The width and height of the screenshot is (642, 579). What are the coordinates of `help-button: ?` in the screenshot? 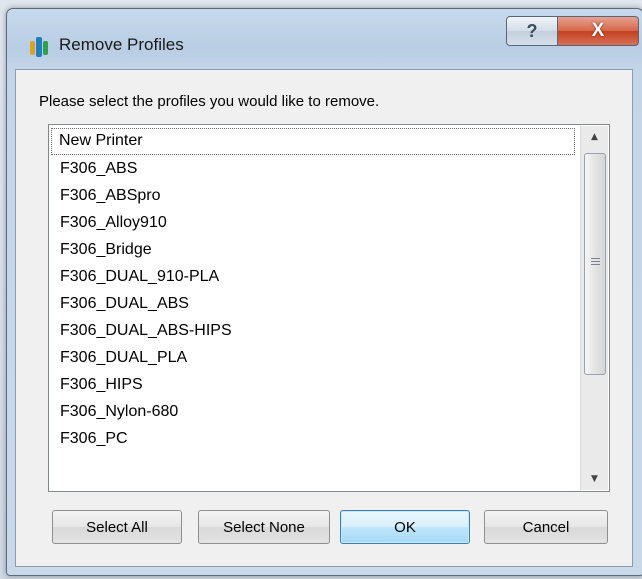 It's located at (532, 31).